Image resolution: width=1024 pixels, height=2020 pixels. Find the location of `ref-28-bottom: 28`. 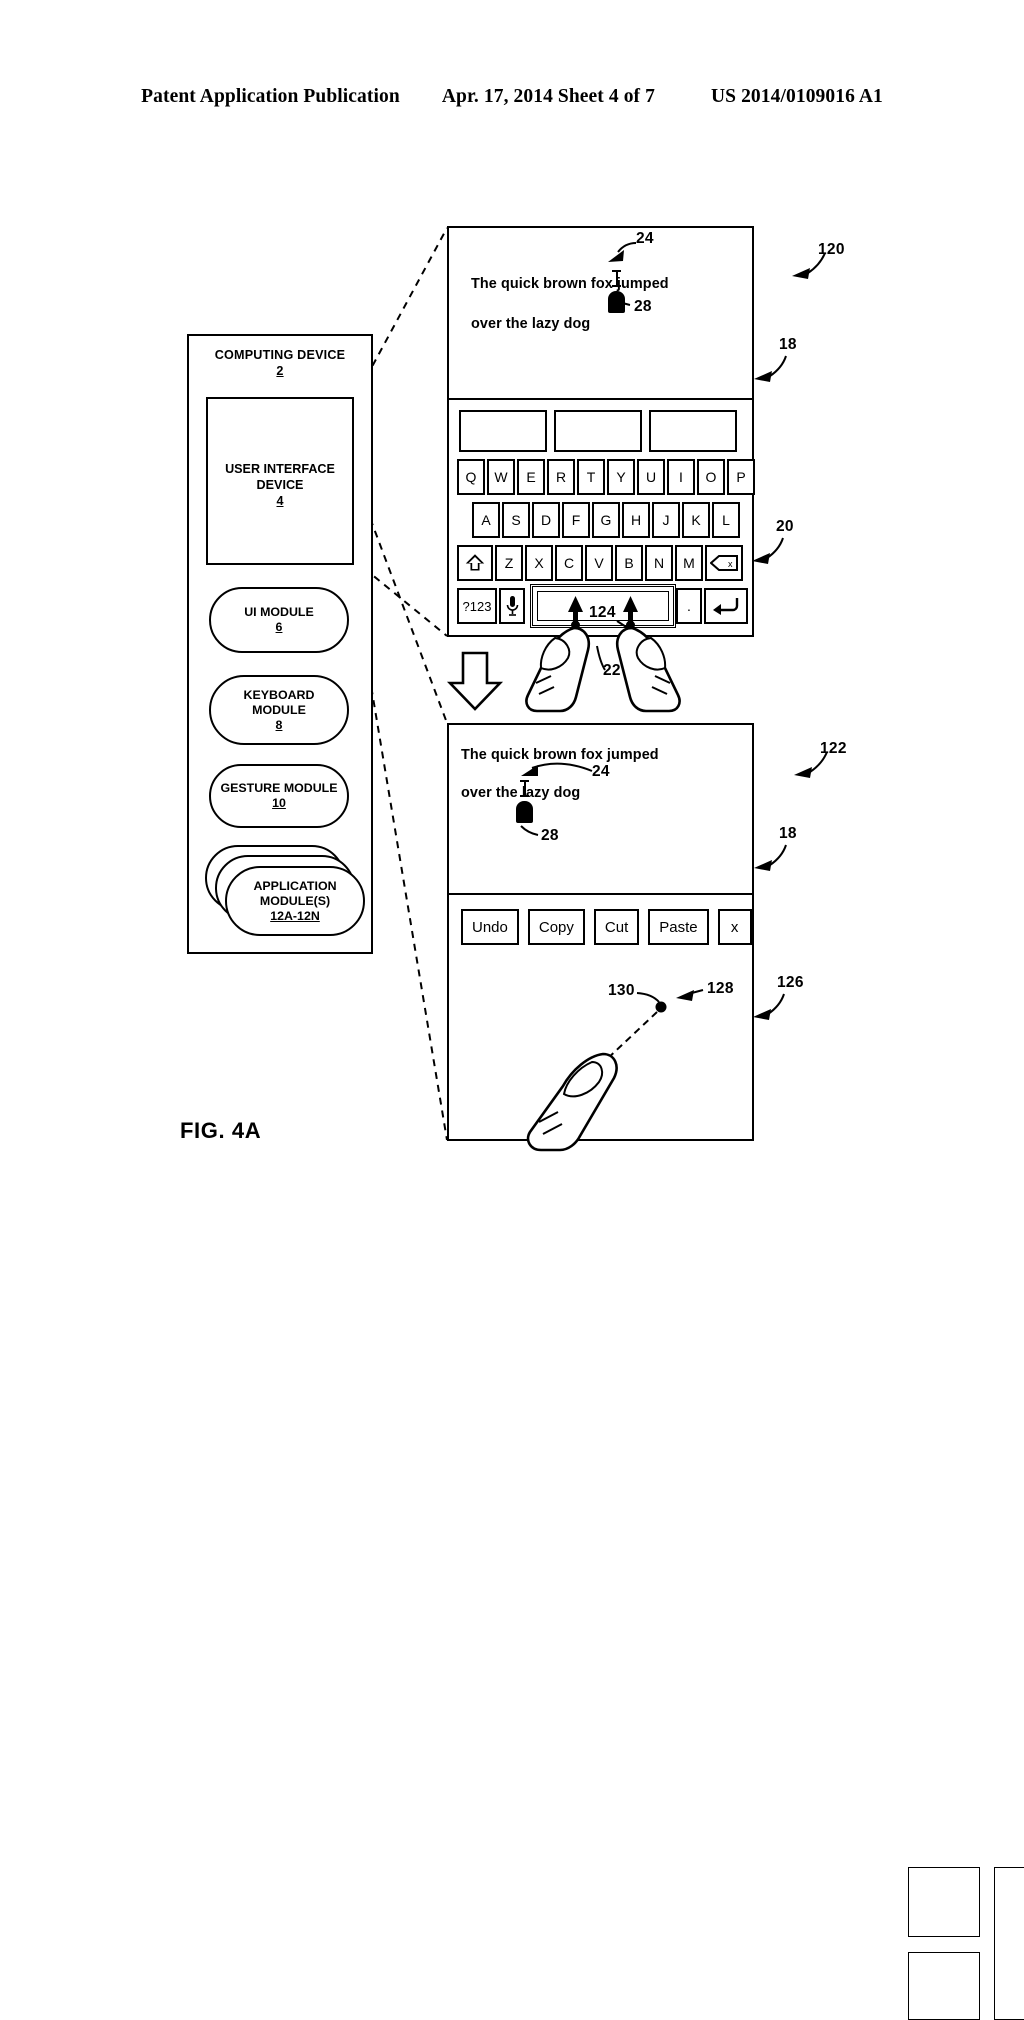

ref-28-bottom: 28 is located at coordinates (550, 835).